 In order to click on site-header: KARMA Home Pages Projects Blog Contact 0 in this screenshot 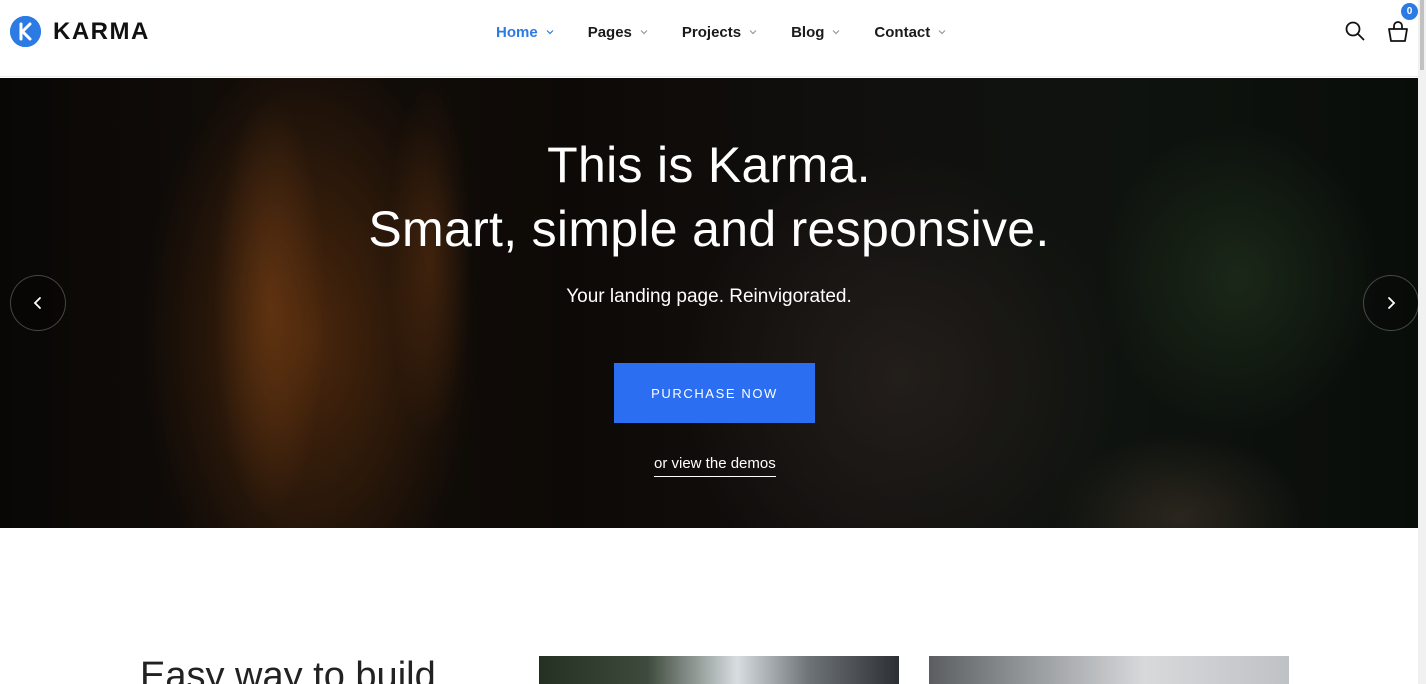, I will do `click(709, 38)`.